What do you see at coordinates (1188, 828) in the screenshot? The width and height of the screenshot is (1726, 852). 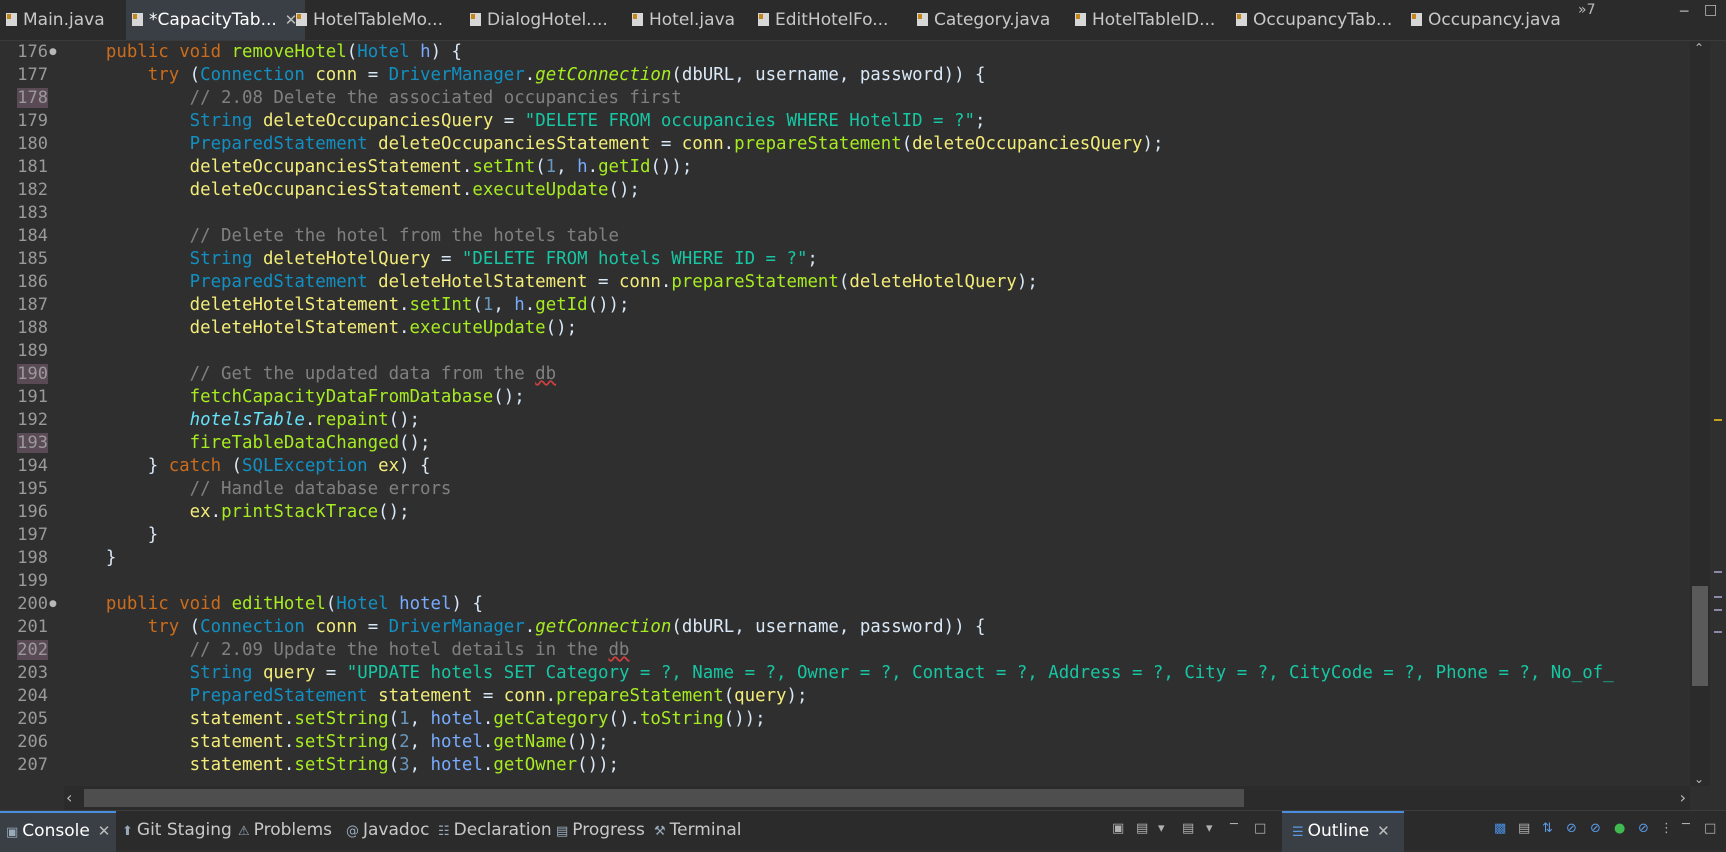 I see `open-console-icon: ▤` at bounding box center [1188, 828].